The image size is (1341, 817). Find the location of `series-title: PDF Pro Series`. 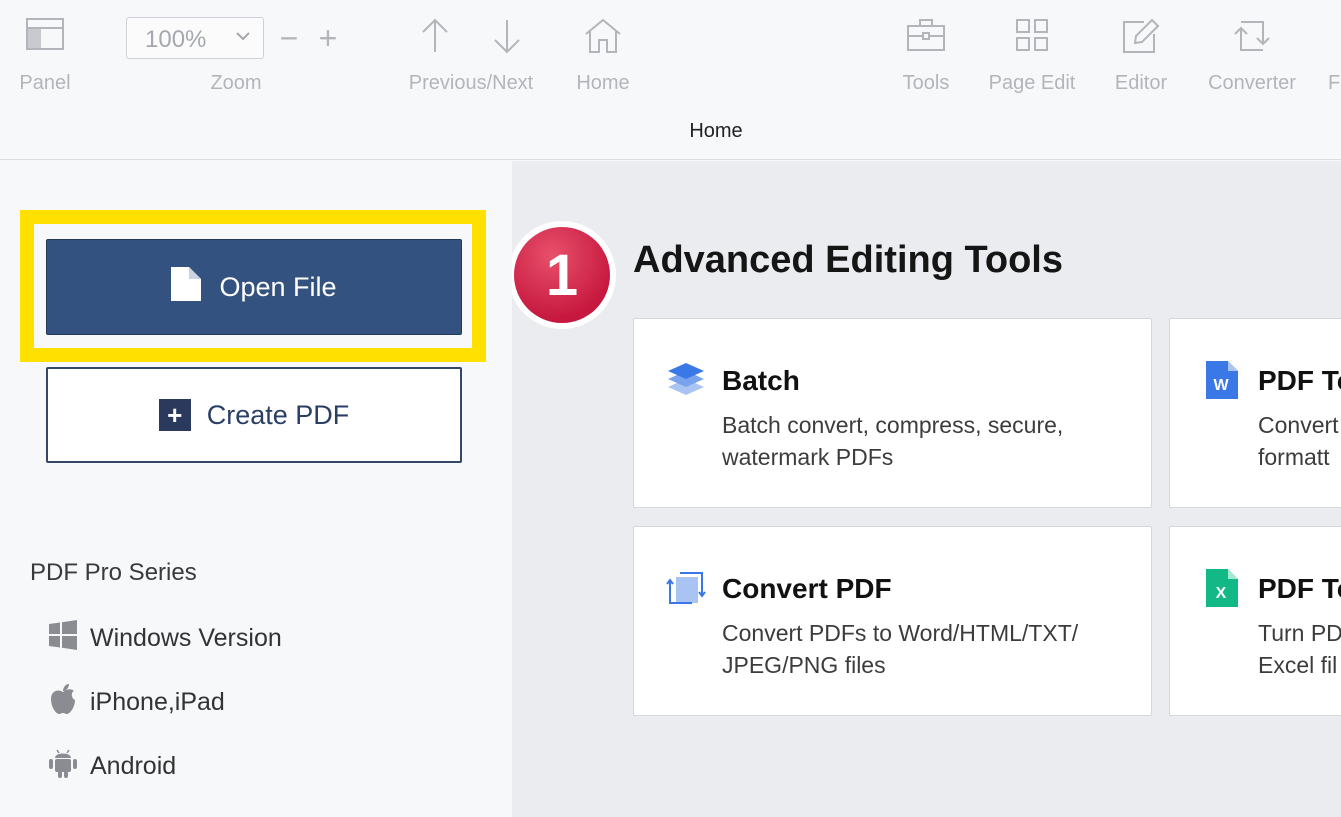

series-title: PDF Pro Series is located at coordinates (113, 572).